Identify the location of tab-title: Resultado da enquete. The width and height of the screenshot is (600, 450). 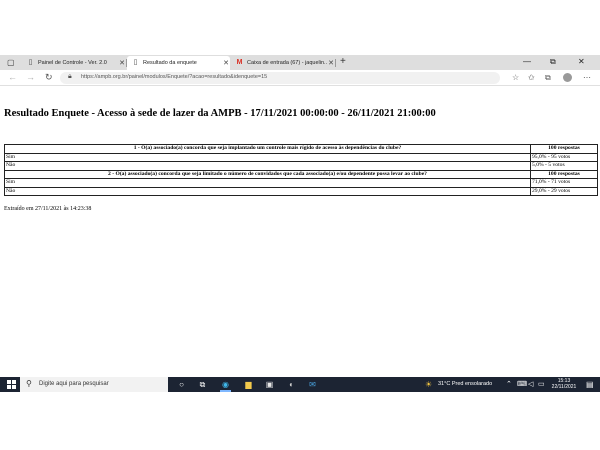
(170, 63).